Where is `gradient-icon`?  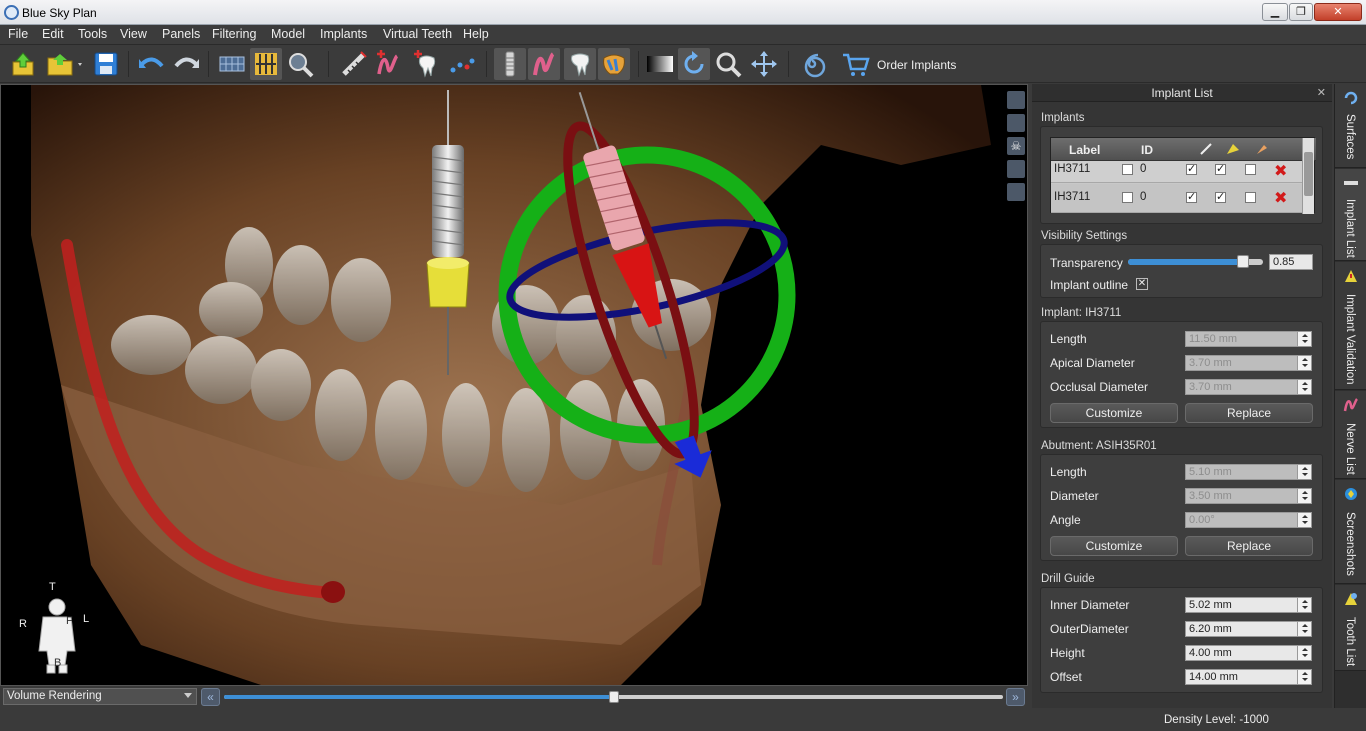
gradient-icon is located at coordinates (660, 64).